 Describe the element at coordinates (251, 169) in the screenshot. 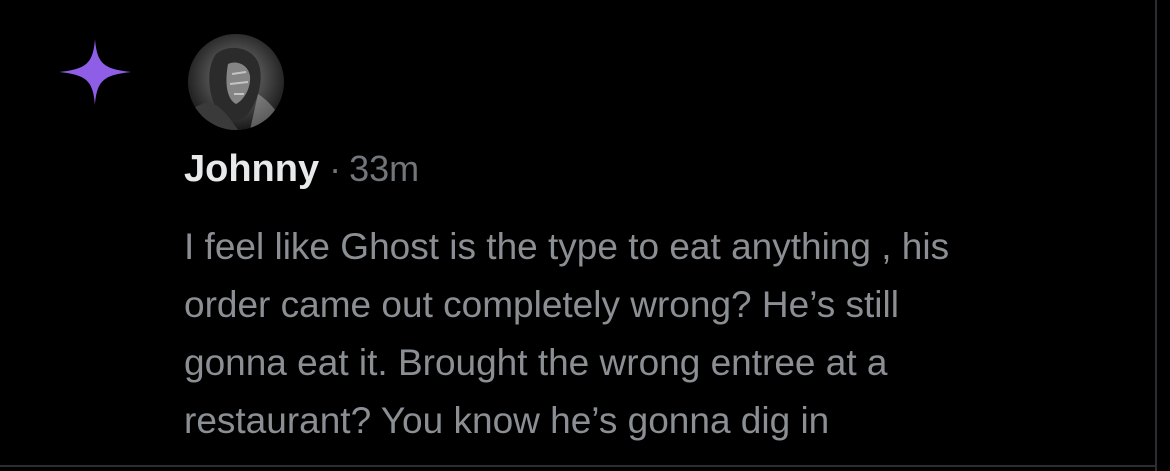

I see `author-name: Johnny` at that location.